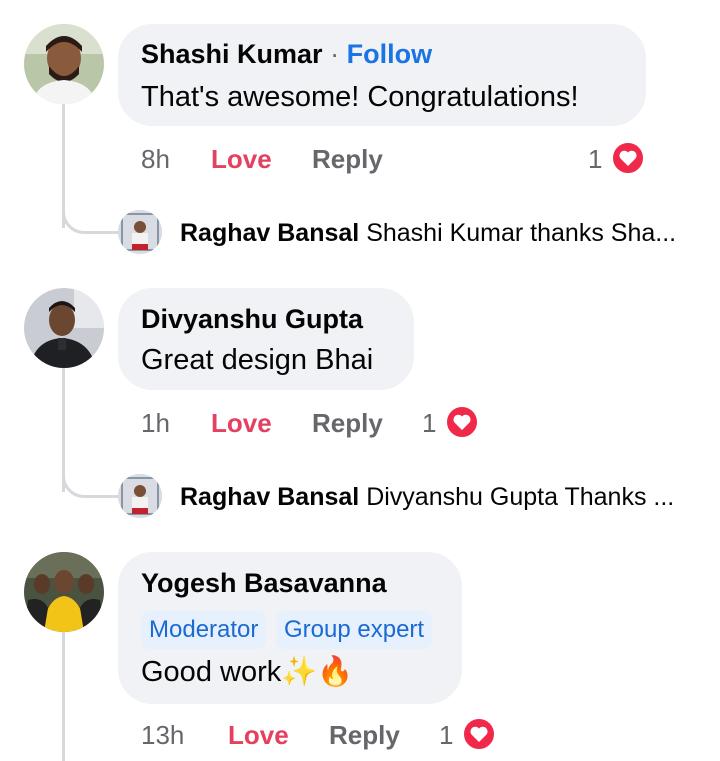  Describe the element at coordinates (360, 97) in the screenshot. I see `comment-text: That's awesome! Congratulations!` at that location.